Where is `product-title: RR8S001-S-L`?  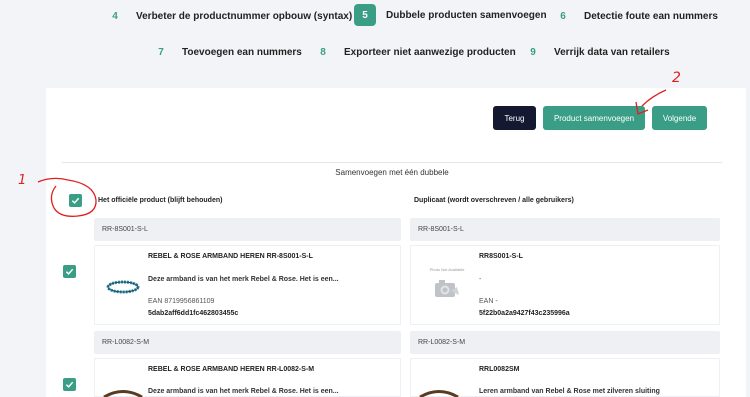 product-title: RR8S001-S-L is located at coordinates (501, 256).